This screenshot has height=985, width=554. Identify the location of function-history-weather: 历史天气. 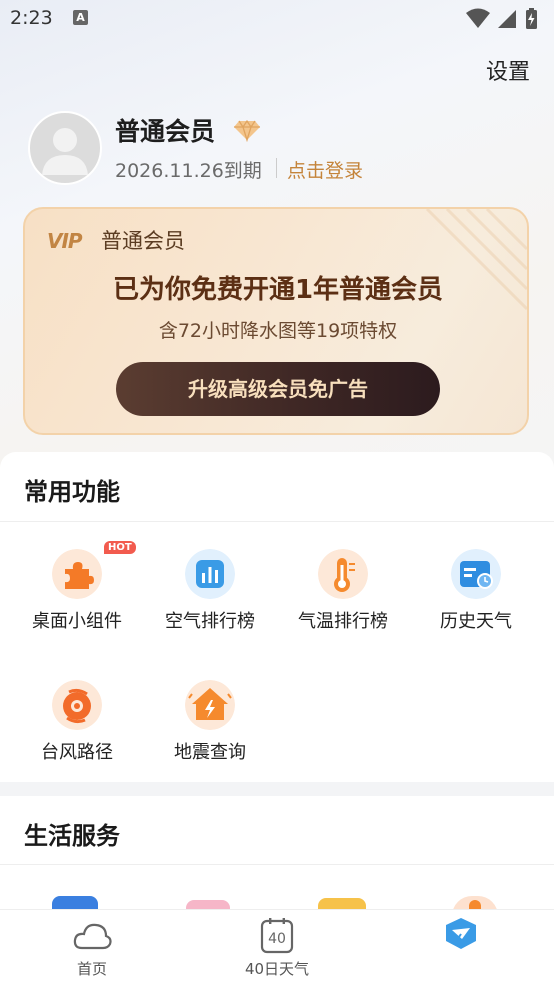
(476, 594).